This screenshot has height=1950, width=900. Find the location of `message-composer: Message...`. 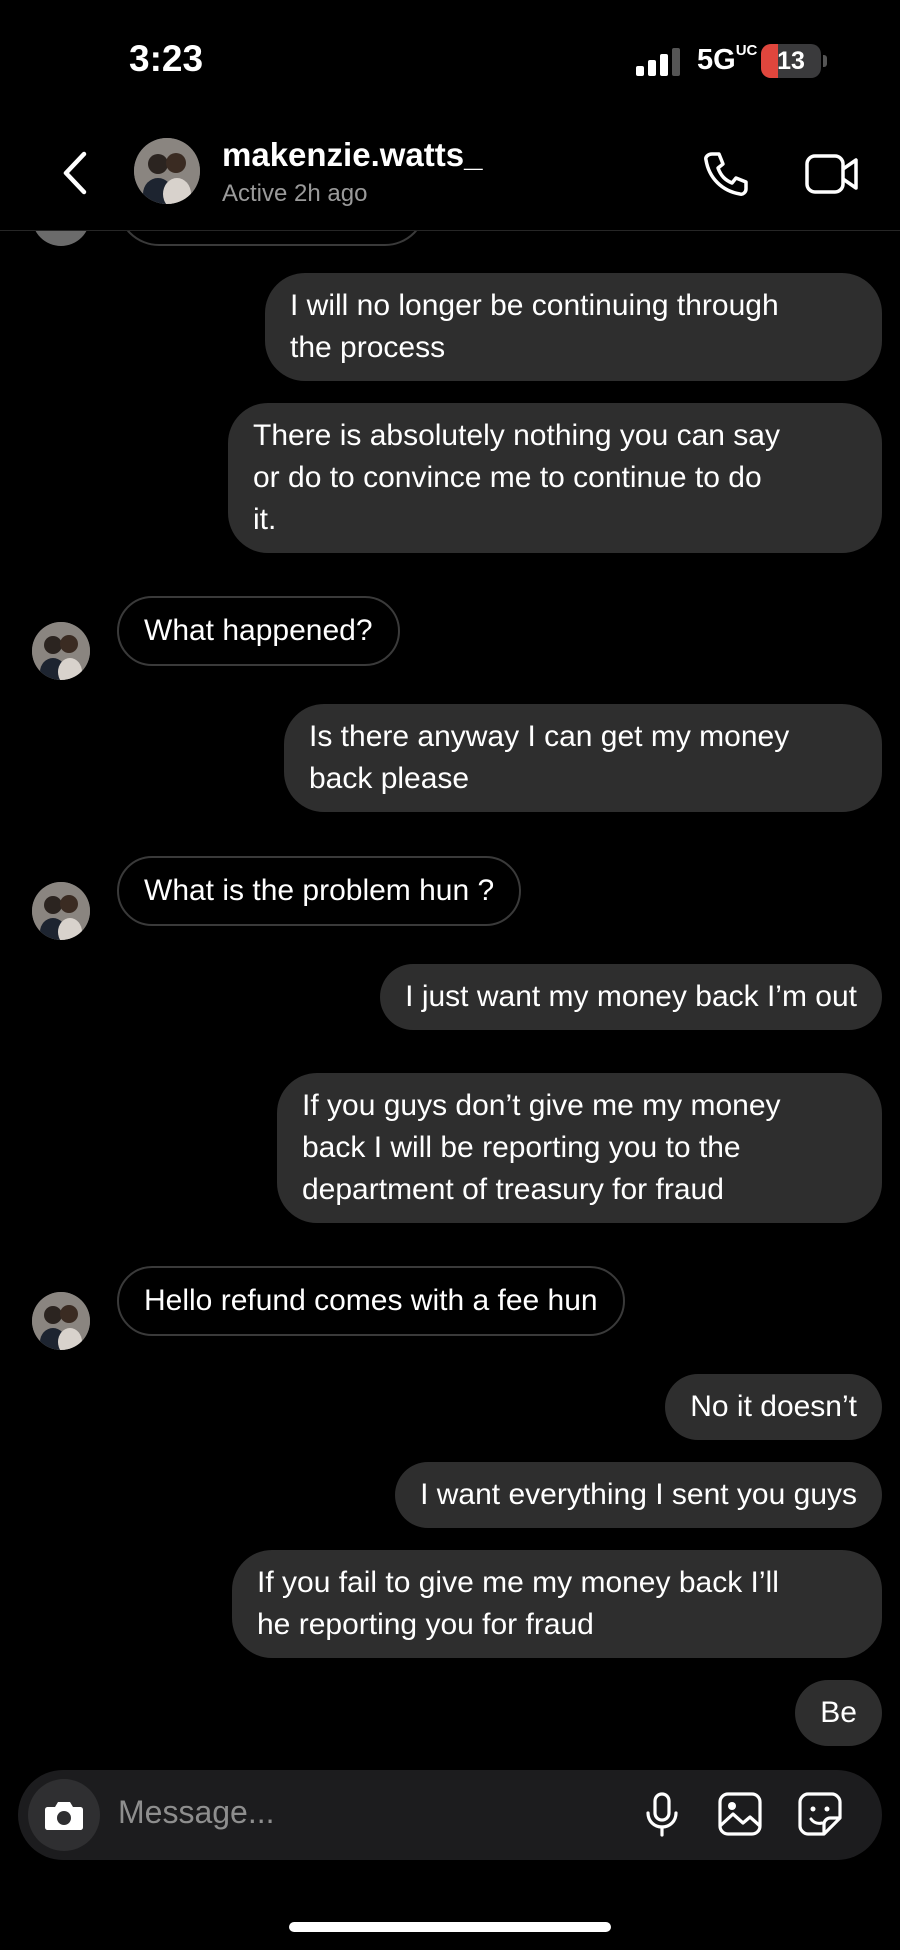

message-composer: Message... is located at coordinates (450, 1815).